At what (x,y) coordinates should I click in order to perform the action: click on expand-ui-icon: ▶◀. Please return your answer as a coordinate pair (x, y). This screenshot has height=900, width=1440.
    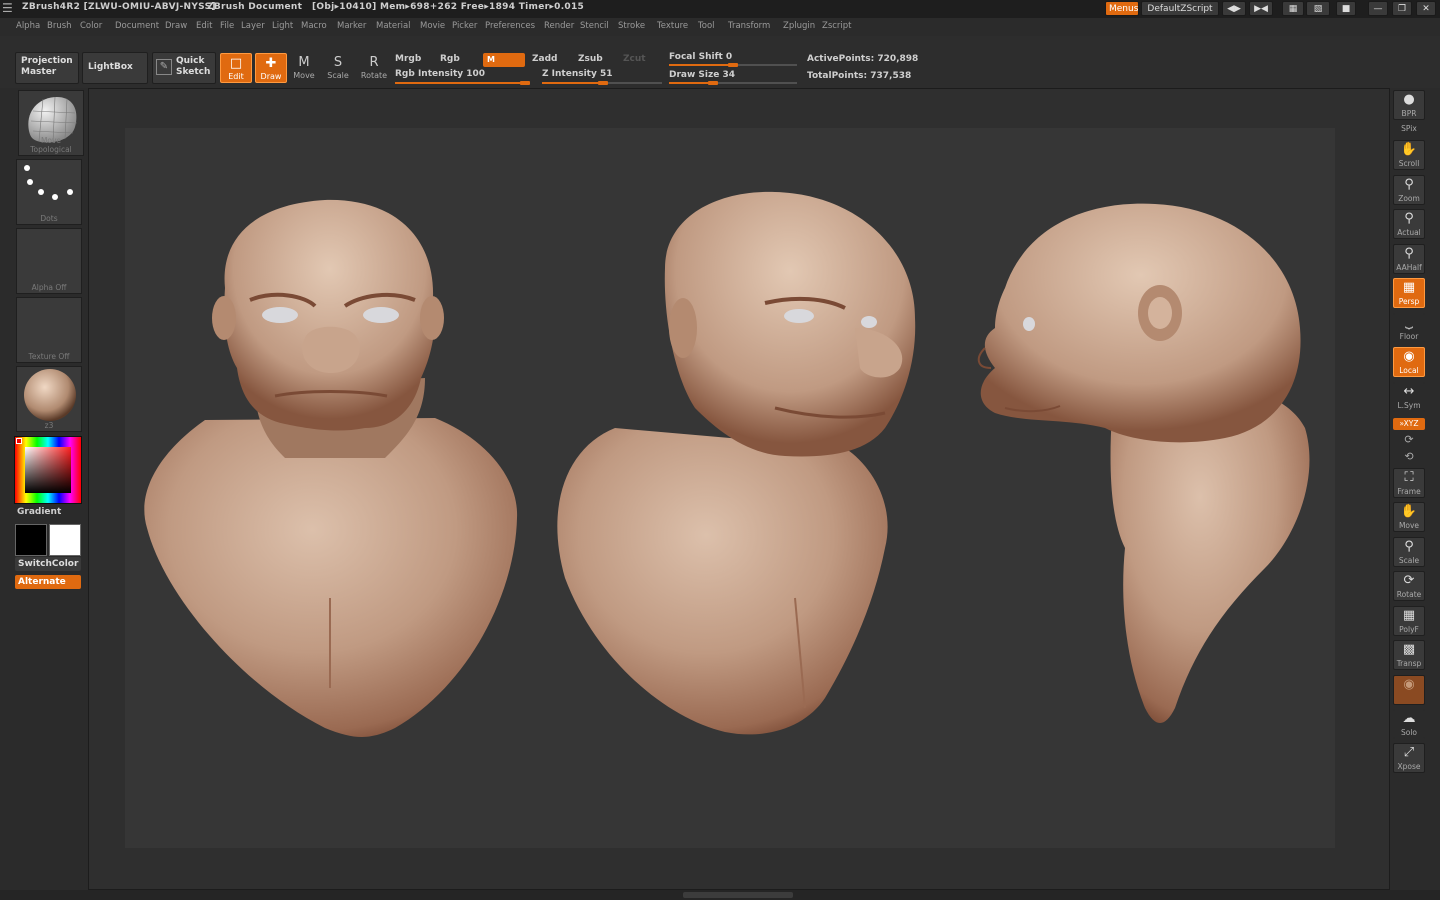
    Looking at the image, I should click on (1261, 8).